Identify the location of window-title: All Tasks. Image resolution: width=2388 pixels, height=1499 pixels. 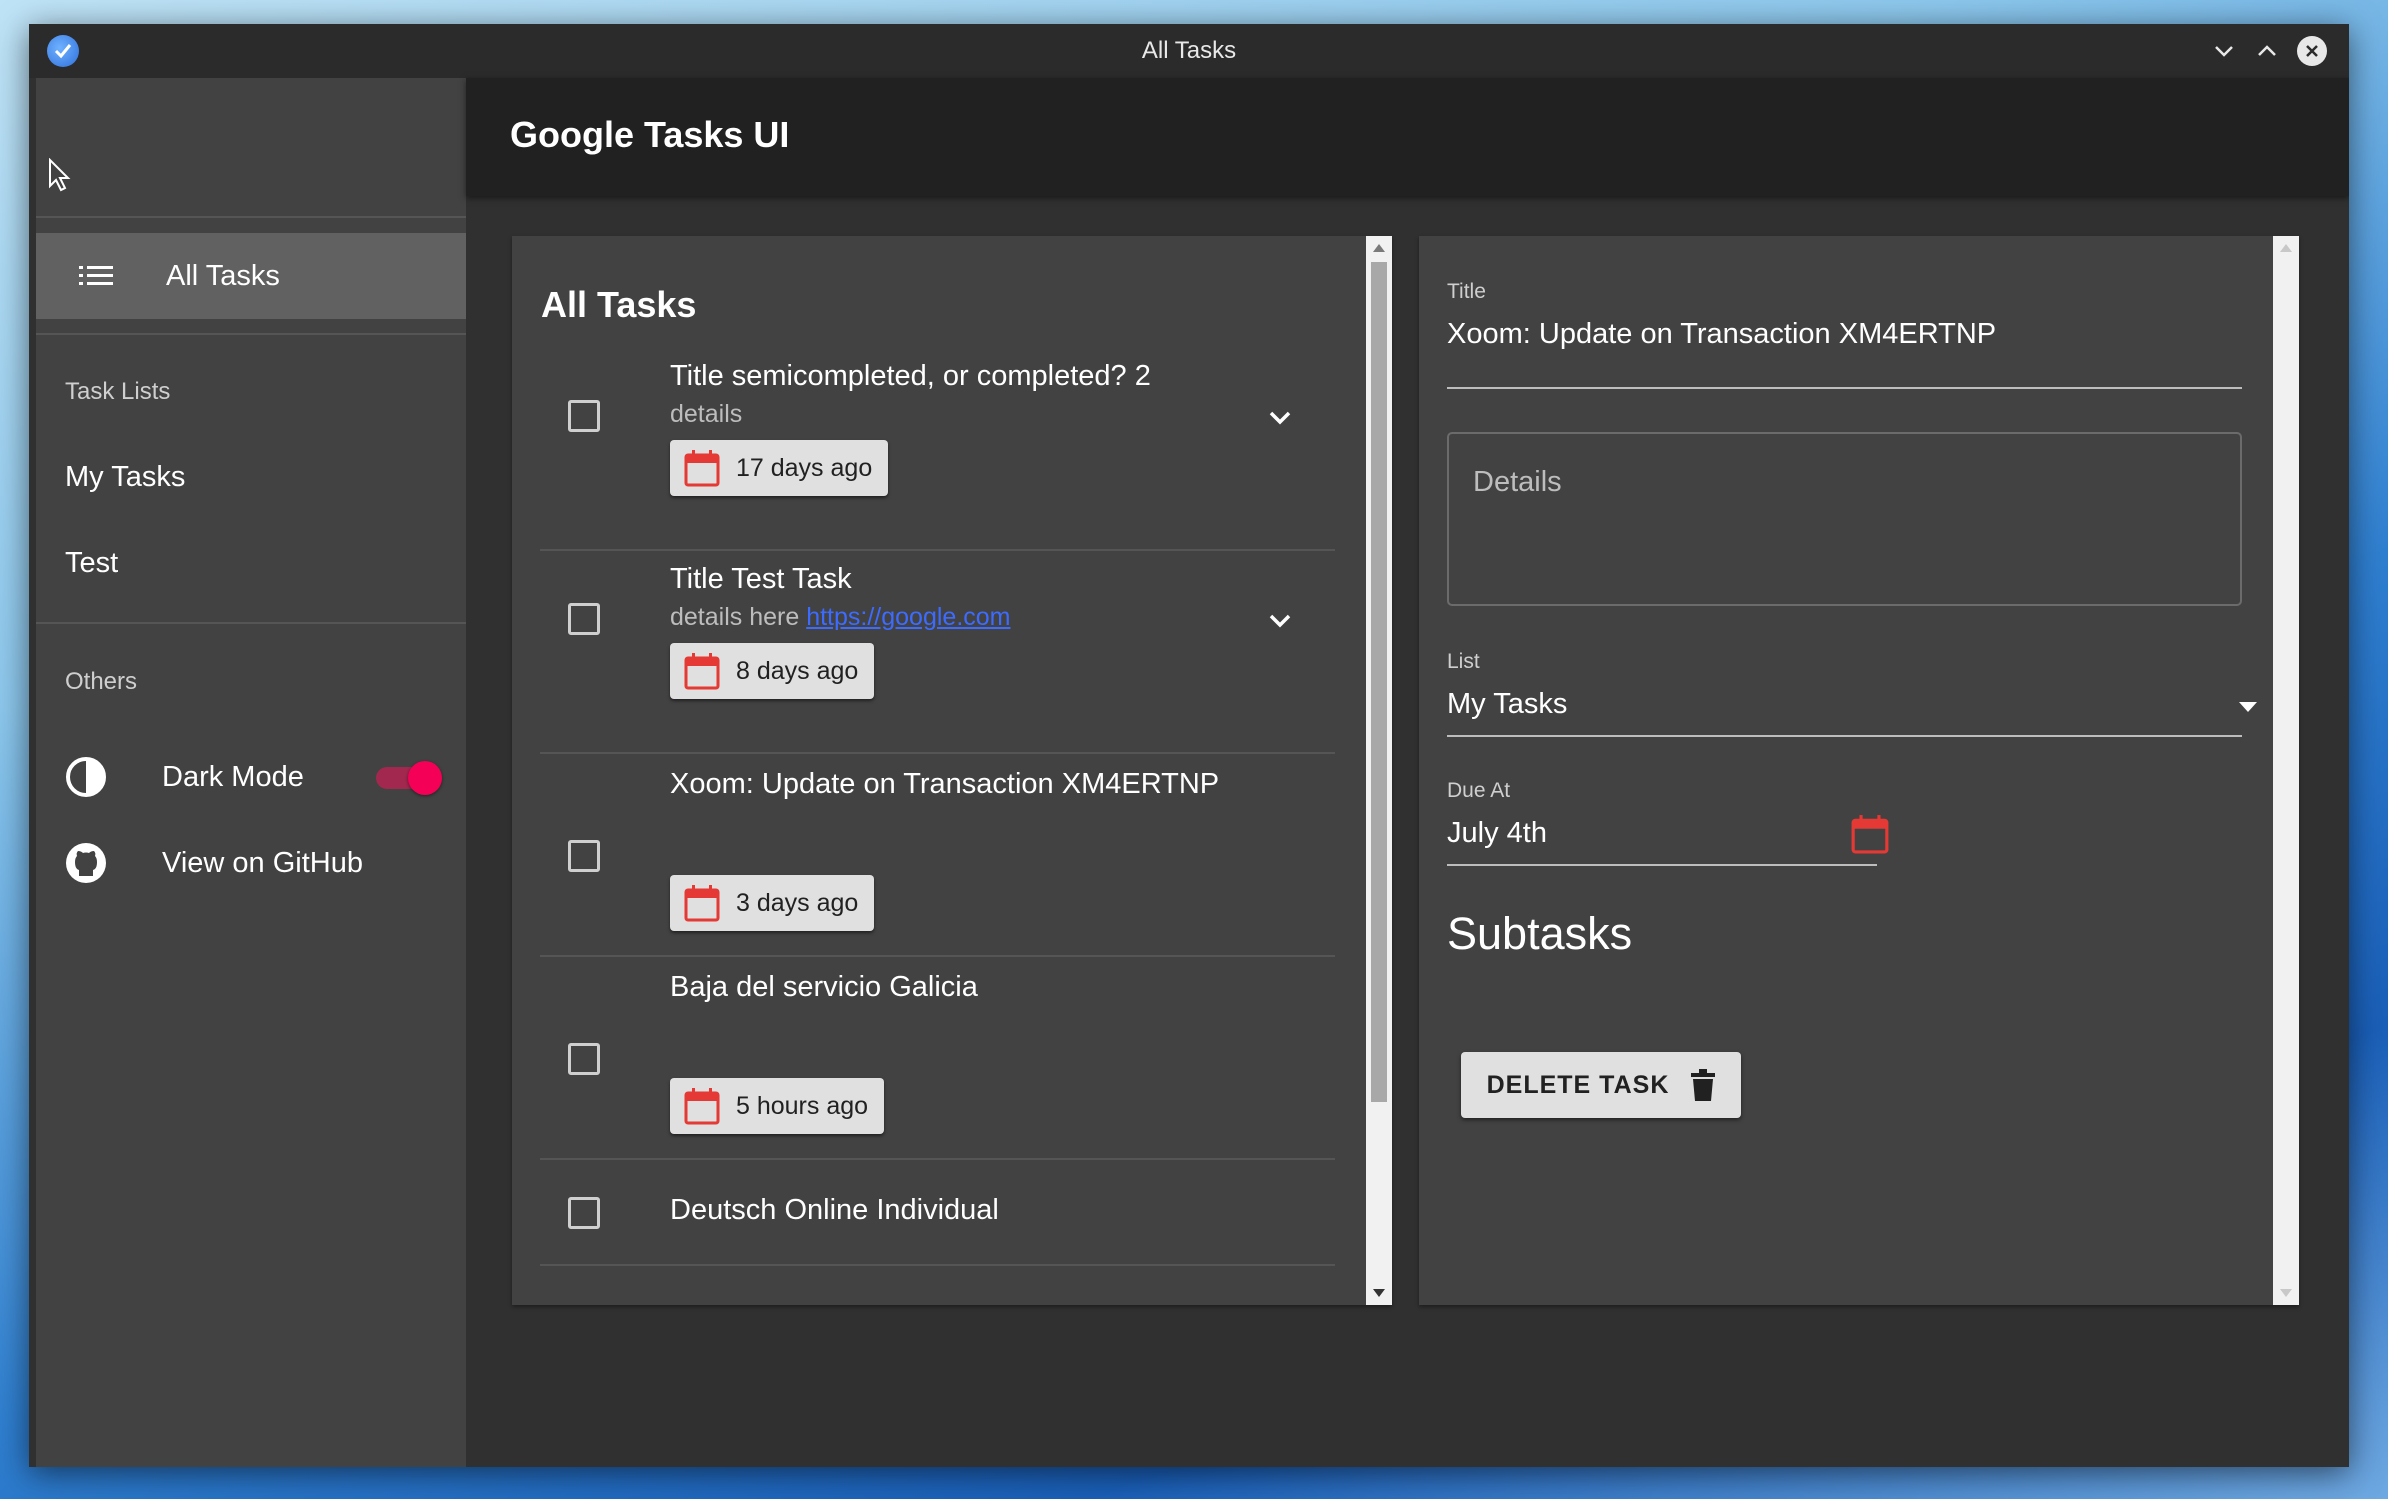
(1189, 50).